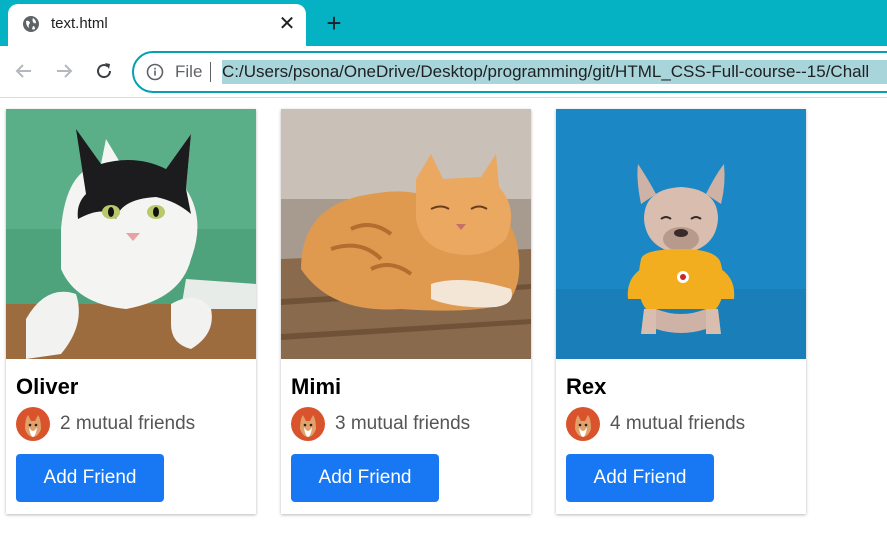 This screenshot has width=887, height=549. Describe the element at coordinates (586, 386) in the screenshot. I see `friend-name: Rex` at that location.